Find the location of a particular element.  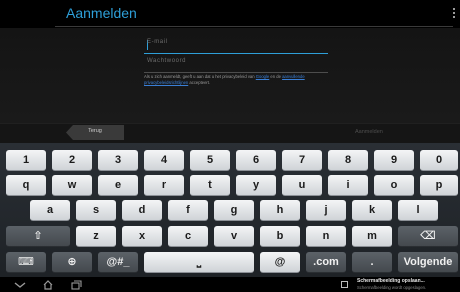

at-key: @ is located at coordinates (280, 262).